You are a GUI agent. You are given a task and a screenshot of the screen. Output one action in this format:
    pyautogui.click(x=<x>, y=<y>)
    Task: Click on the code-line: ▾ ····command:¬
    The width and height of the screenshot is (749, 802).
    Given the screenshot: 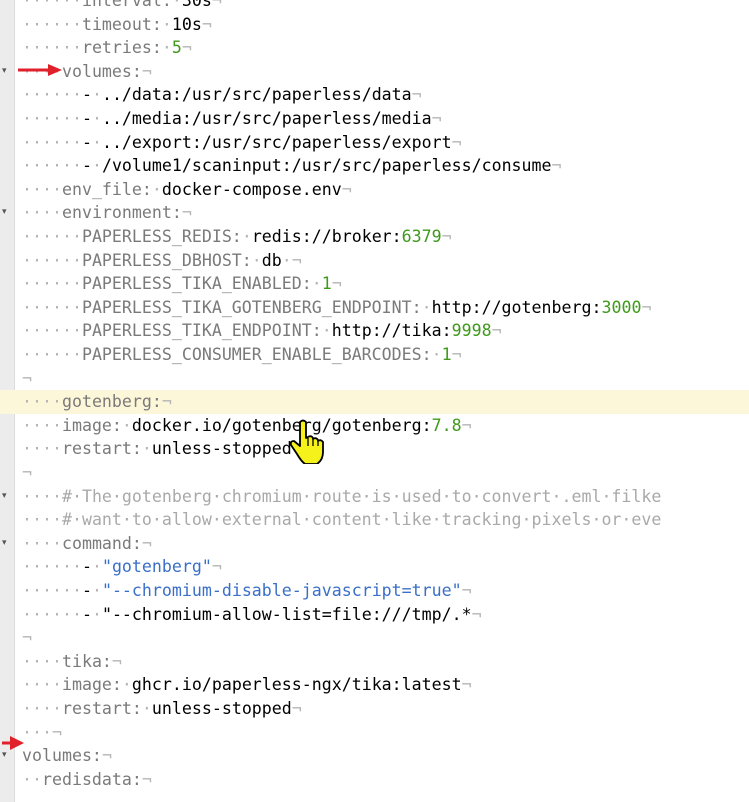 What is the action you would take?
    pyautogui.click(x=374, y=544)
    